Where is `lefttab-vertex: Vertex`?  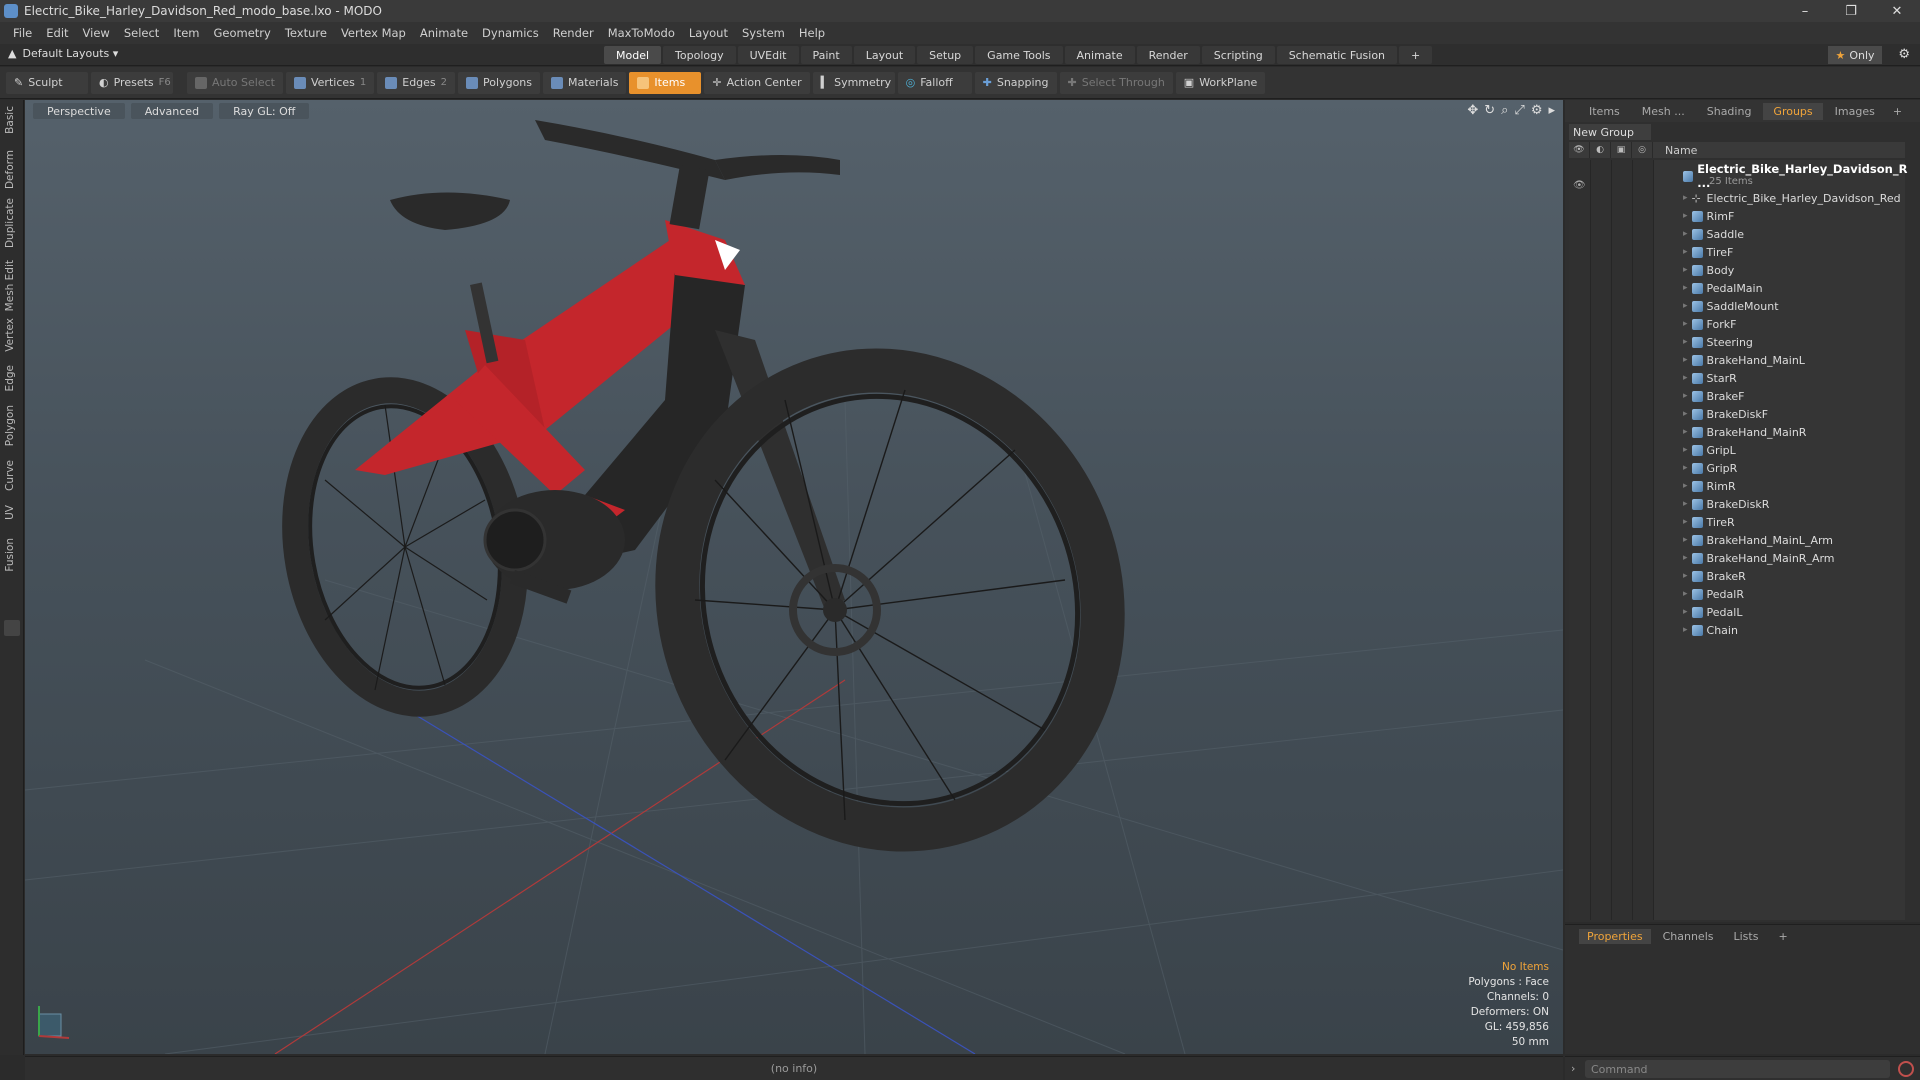
lefttab-vertex: Vertex is located at coordinates (10, 335).